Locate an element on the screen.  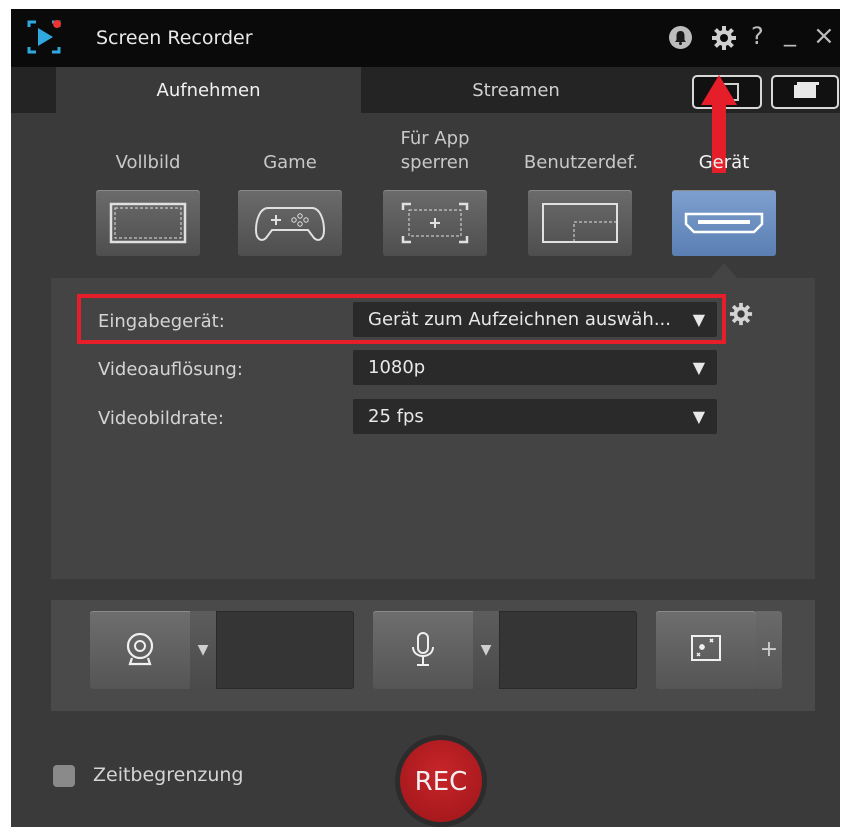
microphone-source: ▼ is located at coordinates (505, 650).